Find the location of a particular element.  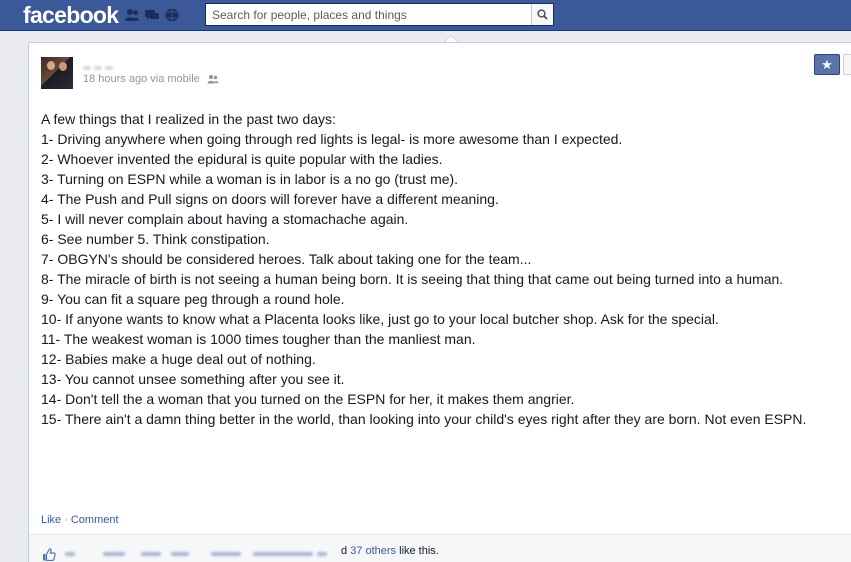

post-actions: Like · Comment is located at coordinates (80, 520).